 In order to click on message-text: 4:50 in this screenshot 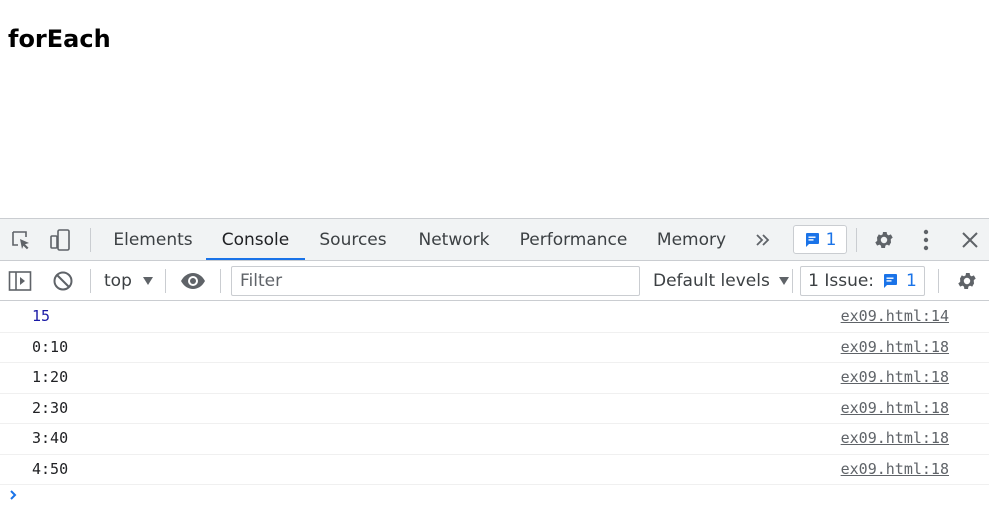, I will do `click(50, 468)`.